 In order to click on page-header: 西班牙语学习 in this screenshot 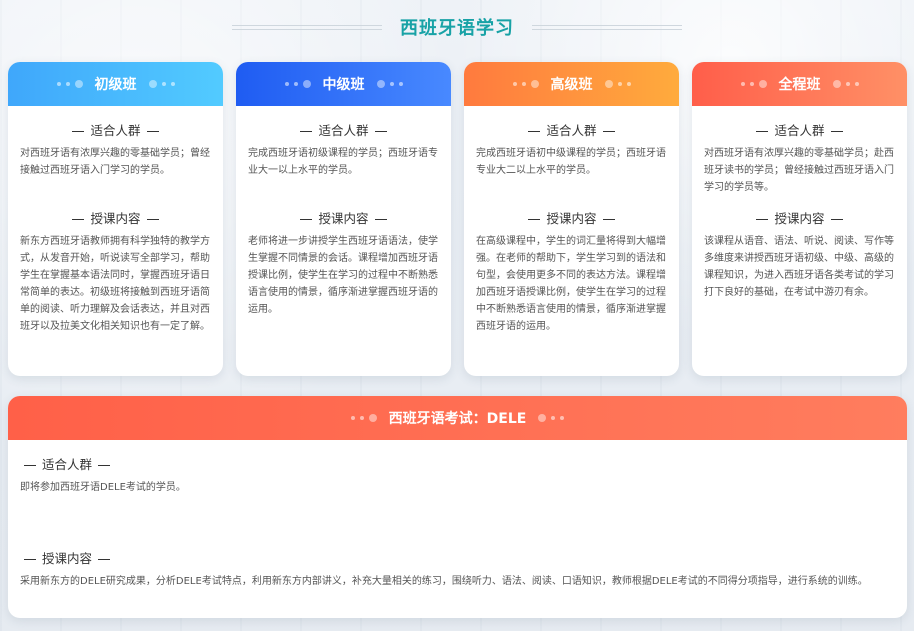, I will do `click(457, 27)`.